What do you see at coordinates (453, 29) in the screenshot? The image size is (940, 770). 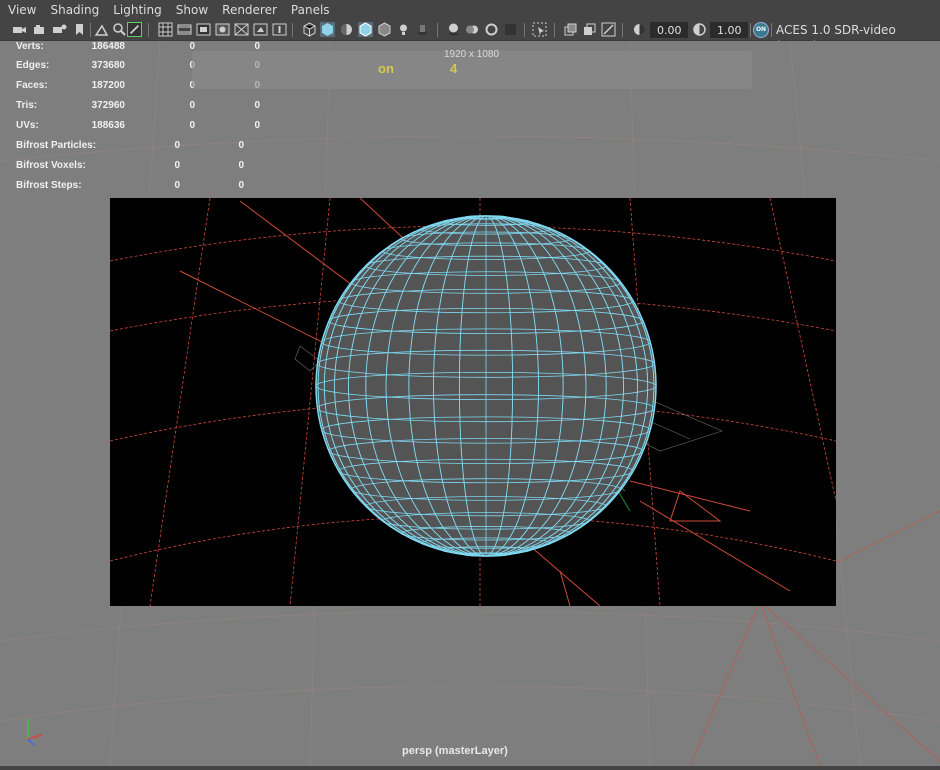 I see `screen-space-ao-icon` at bounding box center [453, 29].